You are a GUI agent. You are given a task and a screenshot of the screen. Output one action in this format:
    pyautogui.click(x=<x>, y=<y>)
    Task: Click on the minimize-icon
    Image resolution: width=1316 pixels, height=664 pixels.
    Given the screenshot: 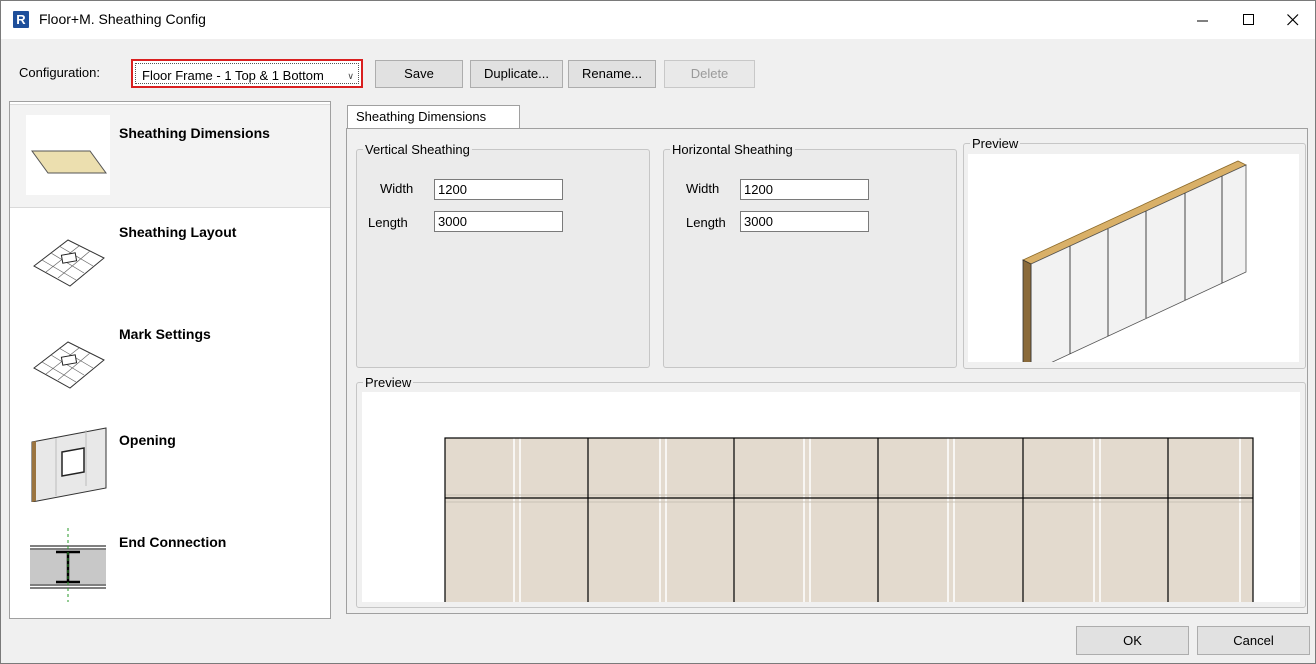 What is the action you would take?
    pyautogui.click(x=1202, y=21)
    